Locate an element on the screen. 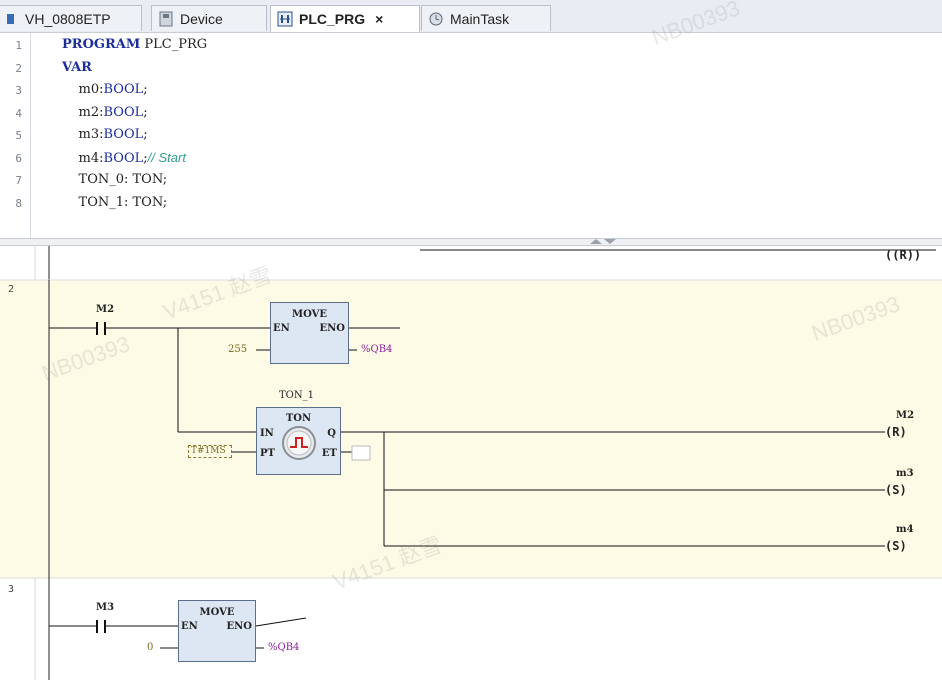 Image resolution: width=942 pixels, height=680 pixels. ton-pt-pin: PT is located at coordinates (267, 453).